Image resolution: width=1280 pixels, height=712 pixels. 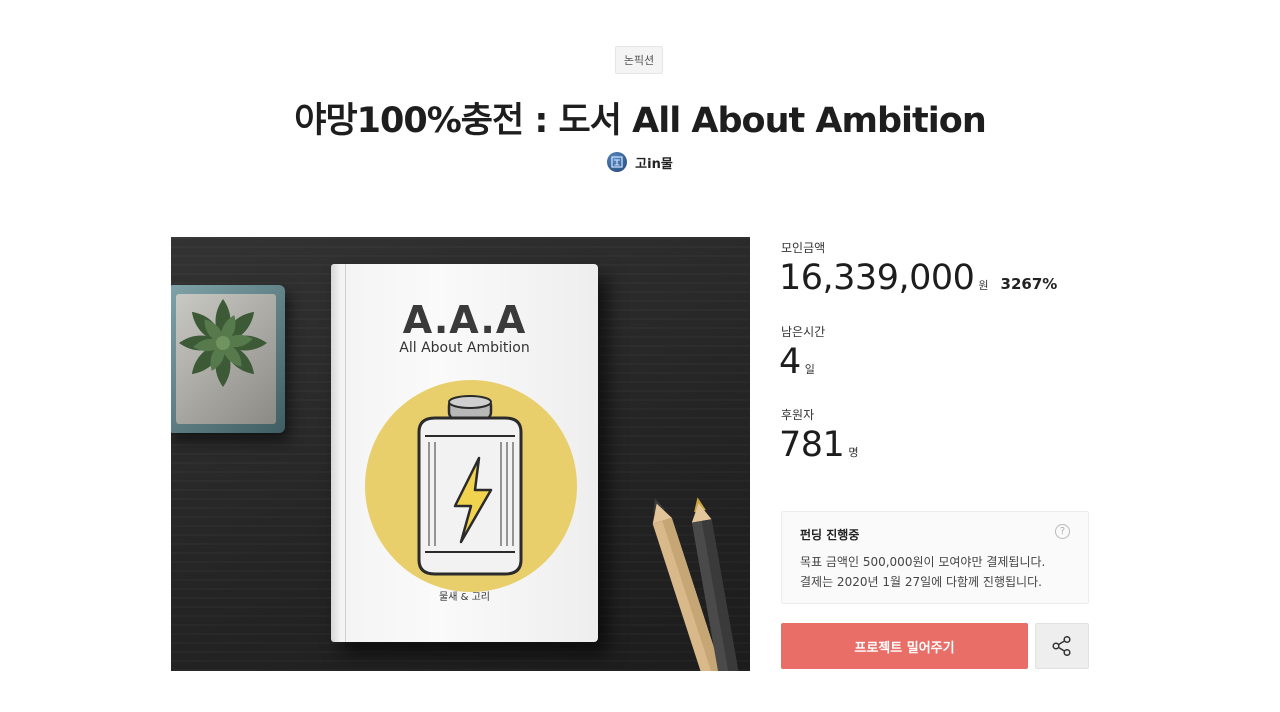 What do you see at coordinates (803, 332) in the screenshot?
I see `time-left-label: 남은시간` at bounding box center [803, 332].